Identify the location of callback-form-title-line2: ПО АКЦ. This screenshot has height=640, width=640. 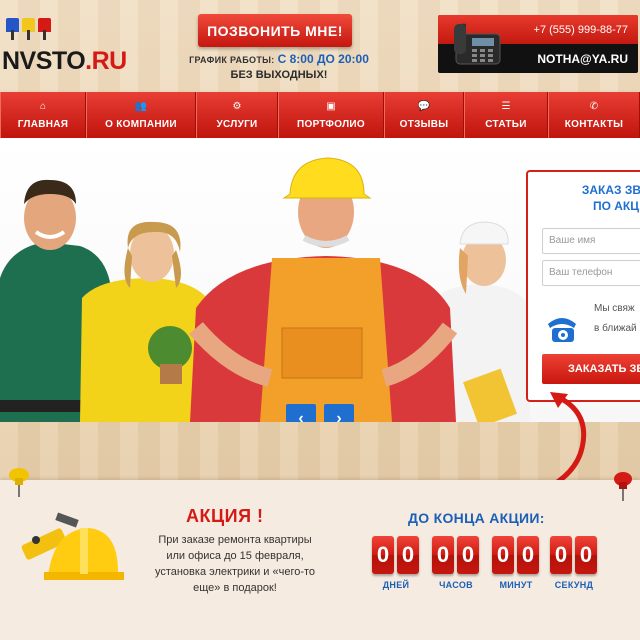
(616, 206).